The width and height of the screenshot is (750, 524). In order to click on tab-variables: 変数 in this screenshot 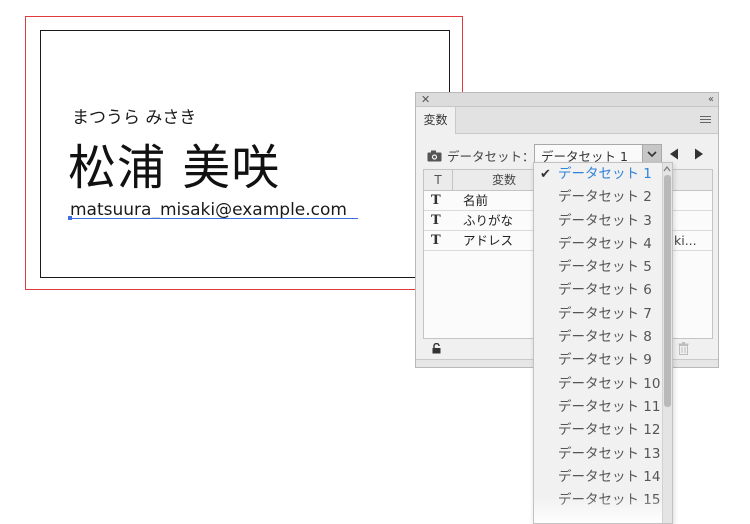, I will do `click(436, 120)`.